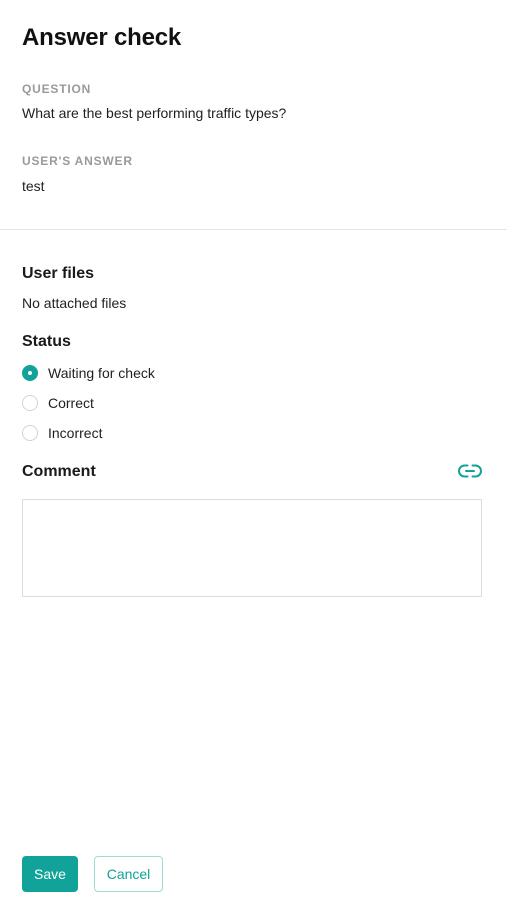 The image size is (507, 913). Describe the element at coordinates (74, 303) in the screenshot. I see `no-files-text: No attached files` at that location.